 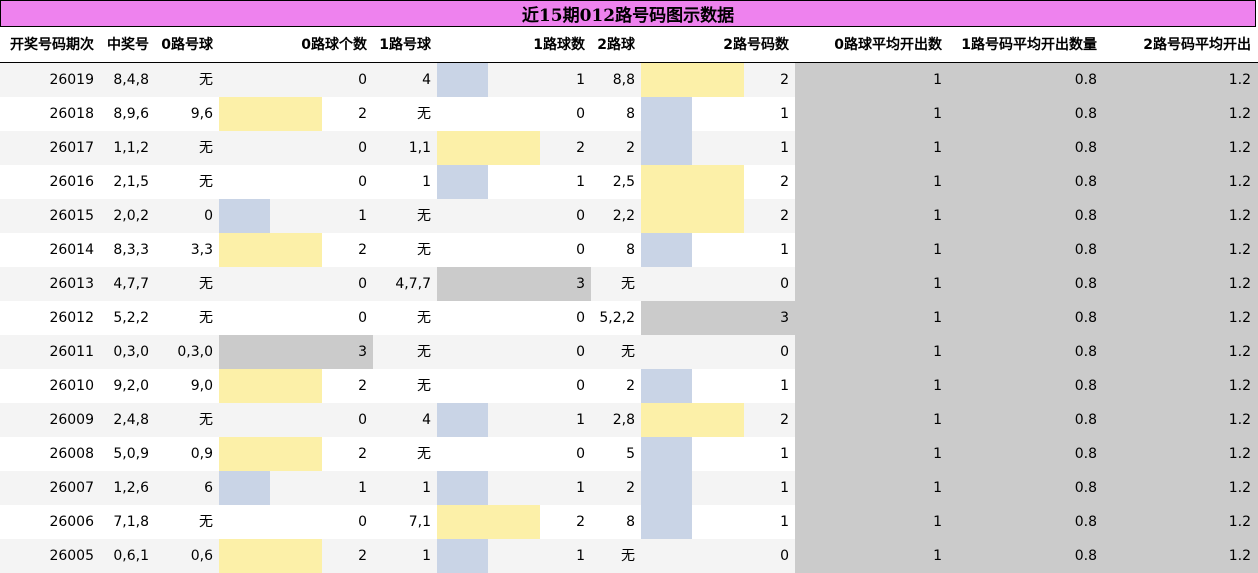 I want to click on column-header-10: 2路号码平均开出, so click(x=1197, y=45).